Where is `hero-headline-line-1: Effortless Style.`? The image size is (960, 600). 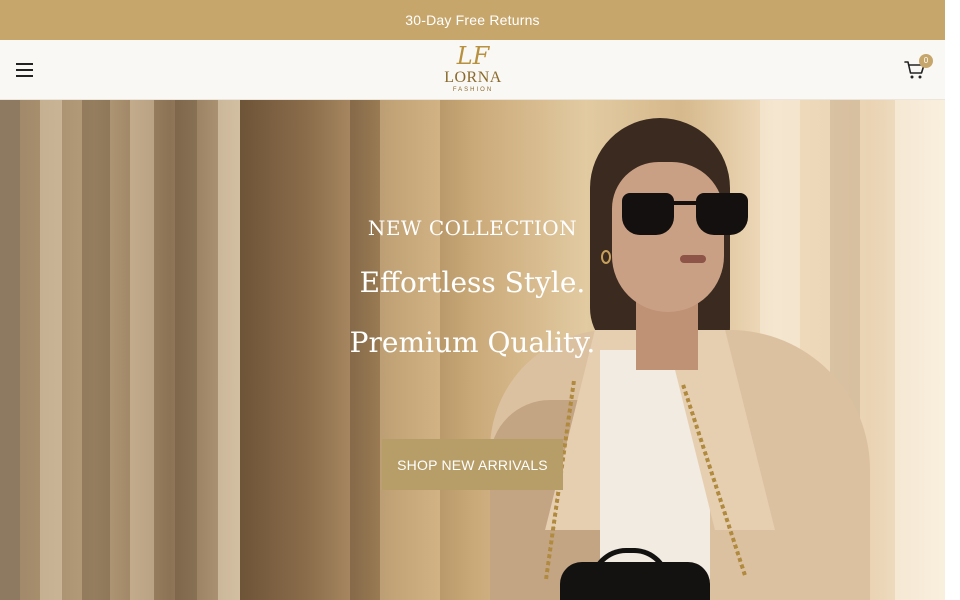 hero-headline-line-1: Effortless Style. is located at coordinates (472, 282).